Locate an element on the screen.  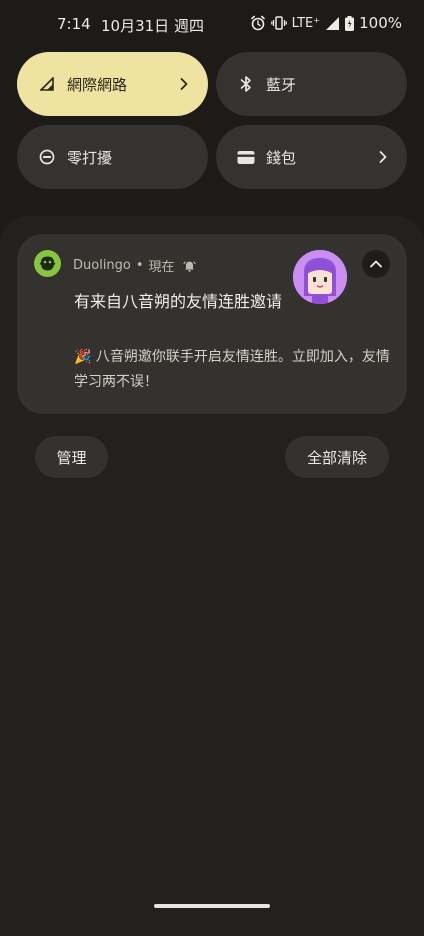
status-icons: LTE⁺ 100% is located at coordinates (326, 23).